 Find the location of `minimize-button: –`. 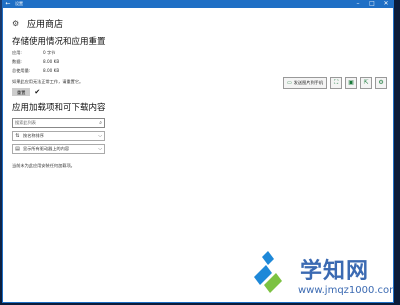

minimize-button: – is located at coordinates (358, 4).